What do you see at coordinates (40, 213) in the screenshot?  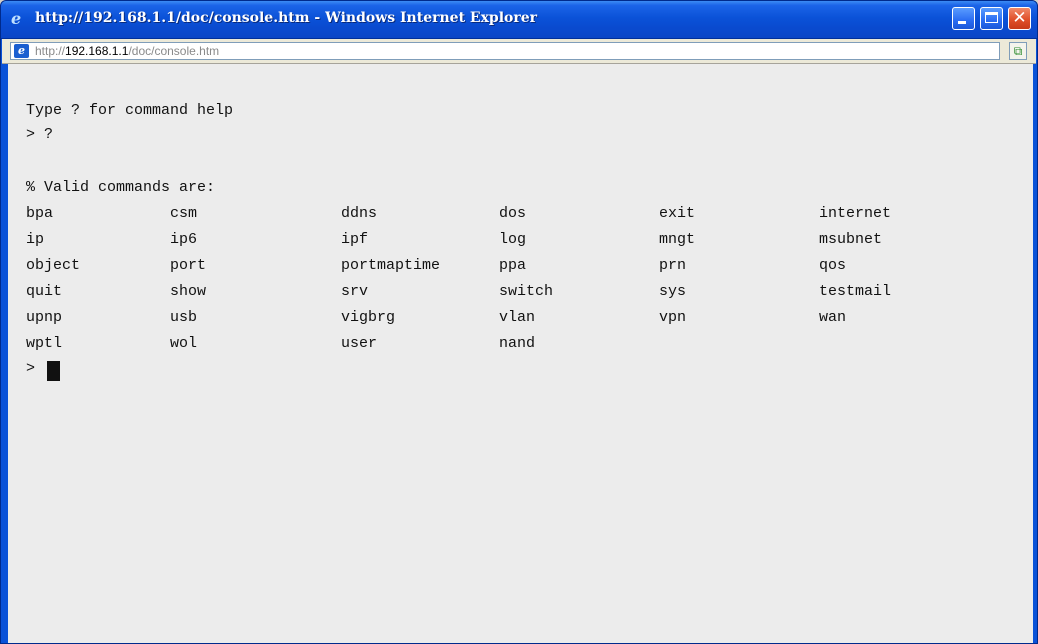 I see `command-item: bpa` at bounding box center [40, 213].